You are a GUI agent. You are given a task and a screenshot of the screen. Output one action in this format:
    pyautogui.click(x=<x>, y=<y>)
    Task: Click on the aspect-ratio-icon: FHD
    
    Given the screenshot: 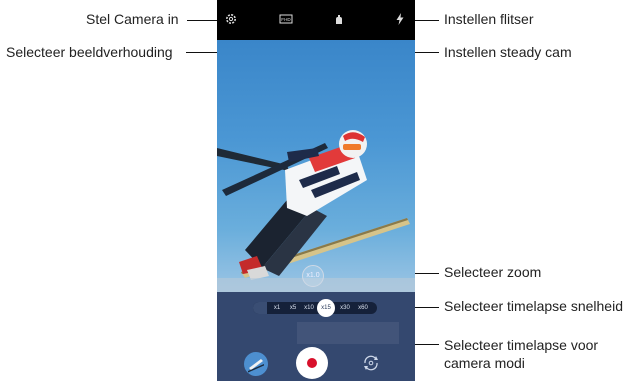 What is the action you would take?
    pyautogui.click(x=286, y=20)
    